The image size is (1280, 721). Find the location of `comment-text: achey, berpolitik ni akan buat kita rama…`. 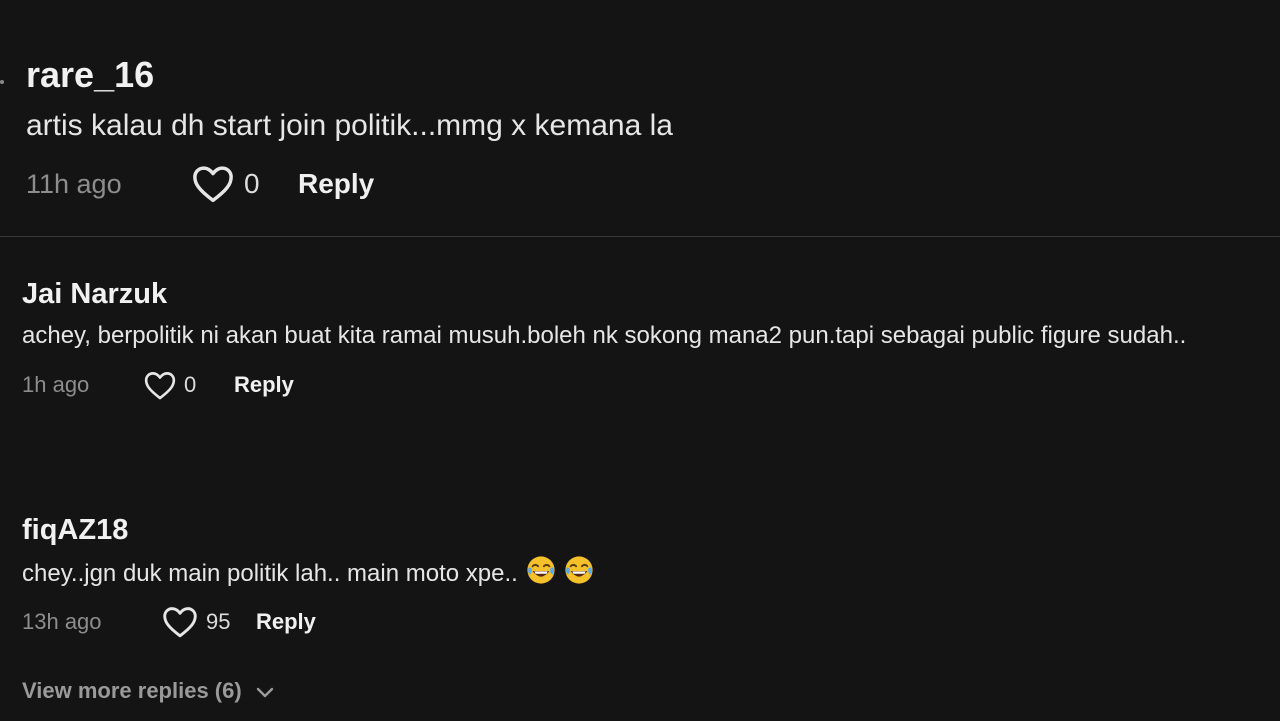

comment-text: achey, berpolitik ni akan buat kita rama… is located at coordinates (604, 335).